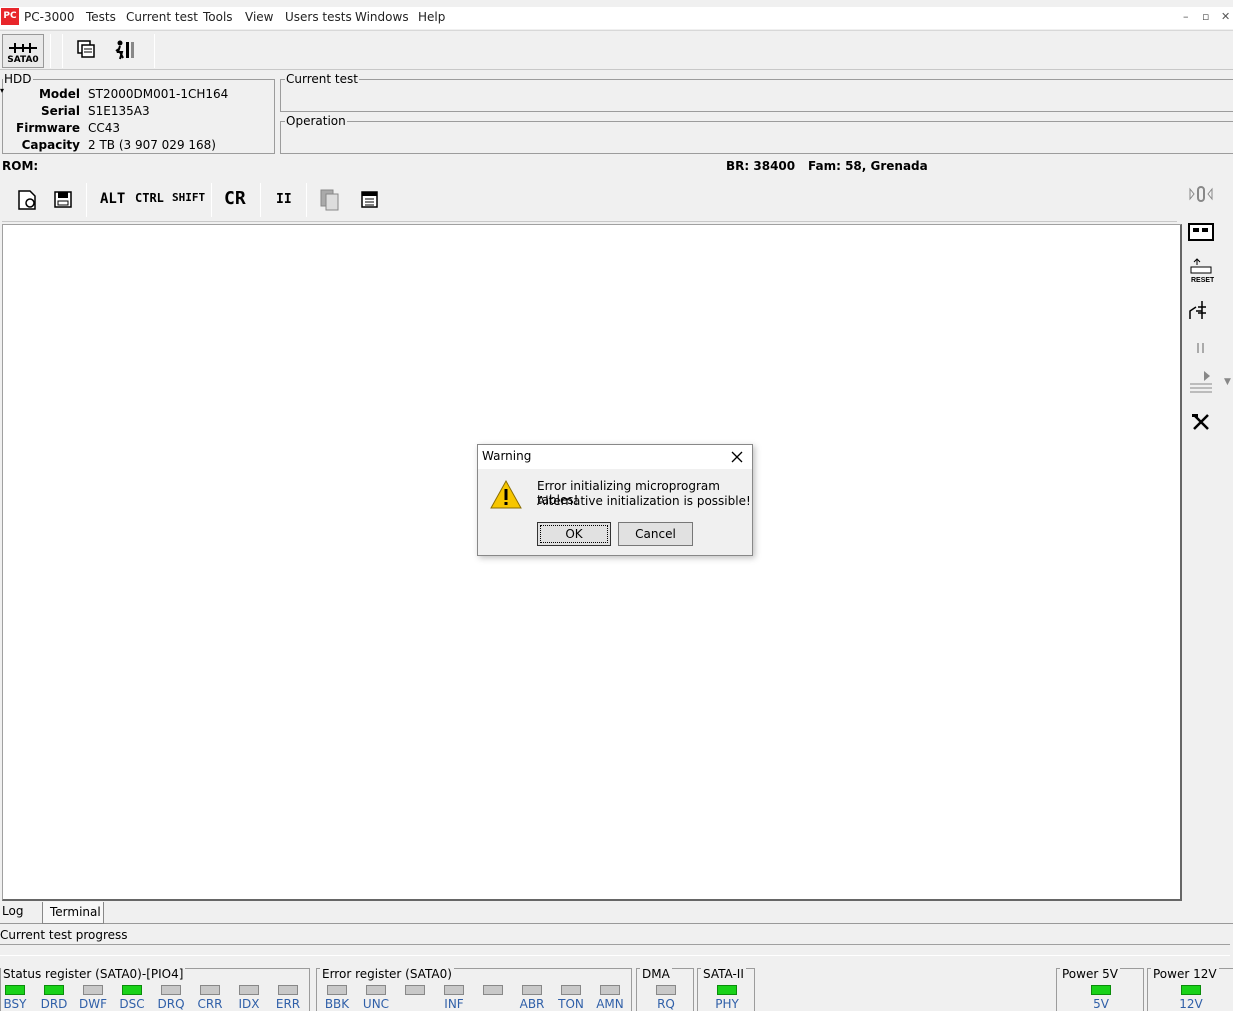  I want to click on power-5v-title: Power 5V, so click(1090, 974).